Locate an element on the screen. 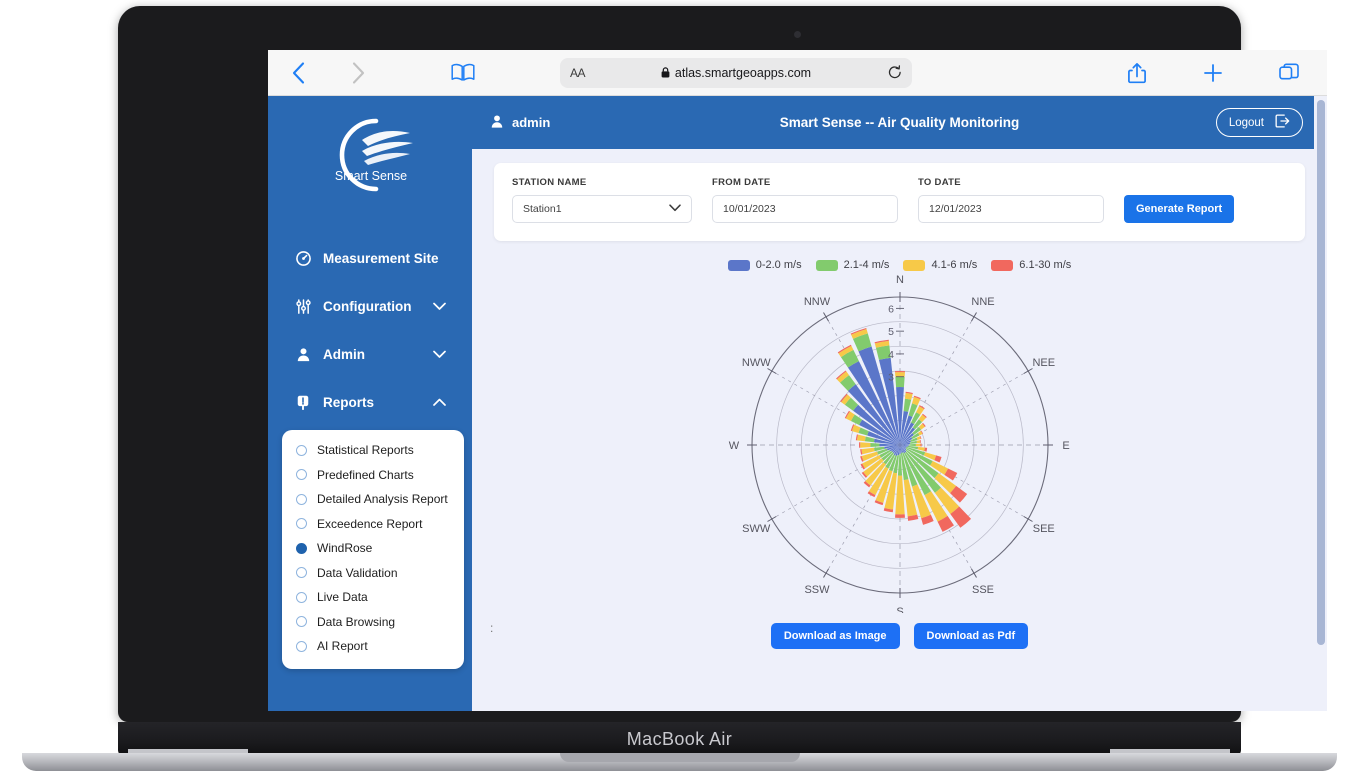 The image size is (1359, 781). submenu-item-label: Data Browsing is located at coordinates (356, 621).